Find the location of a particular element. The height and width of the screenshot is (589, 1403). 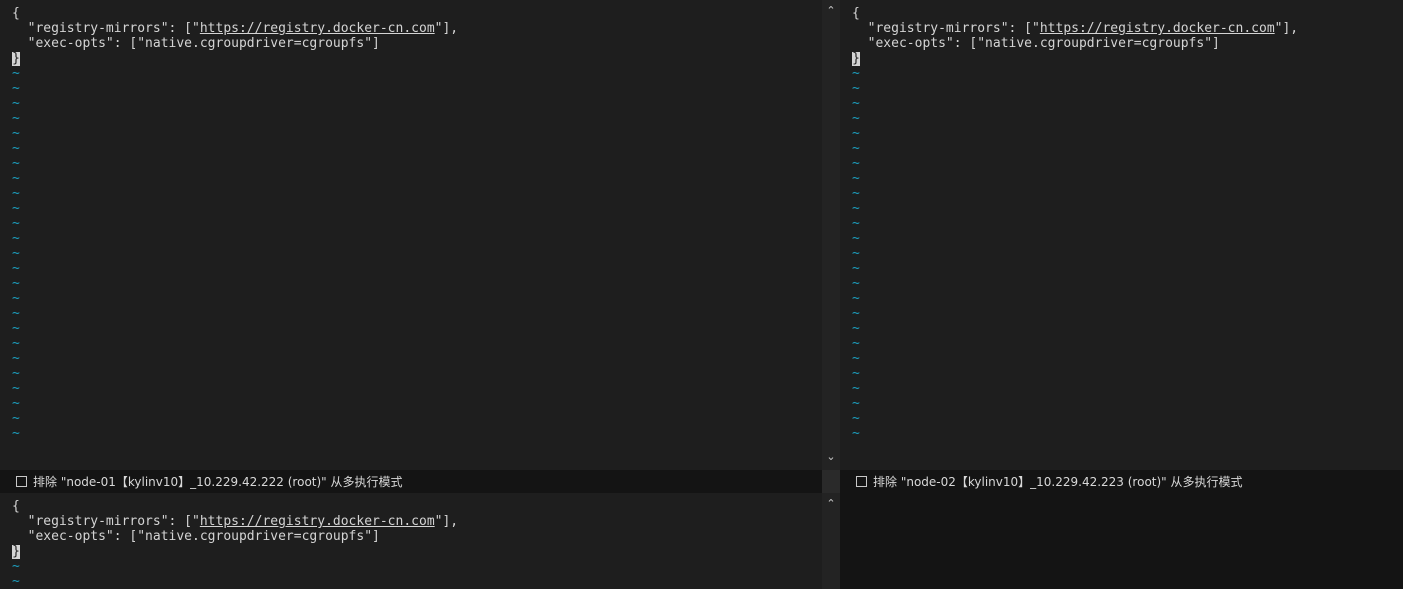

scrollbar: ⌃ is located at coordinates (831, 541).